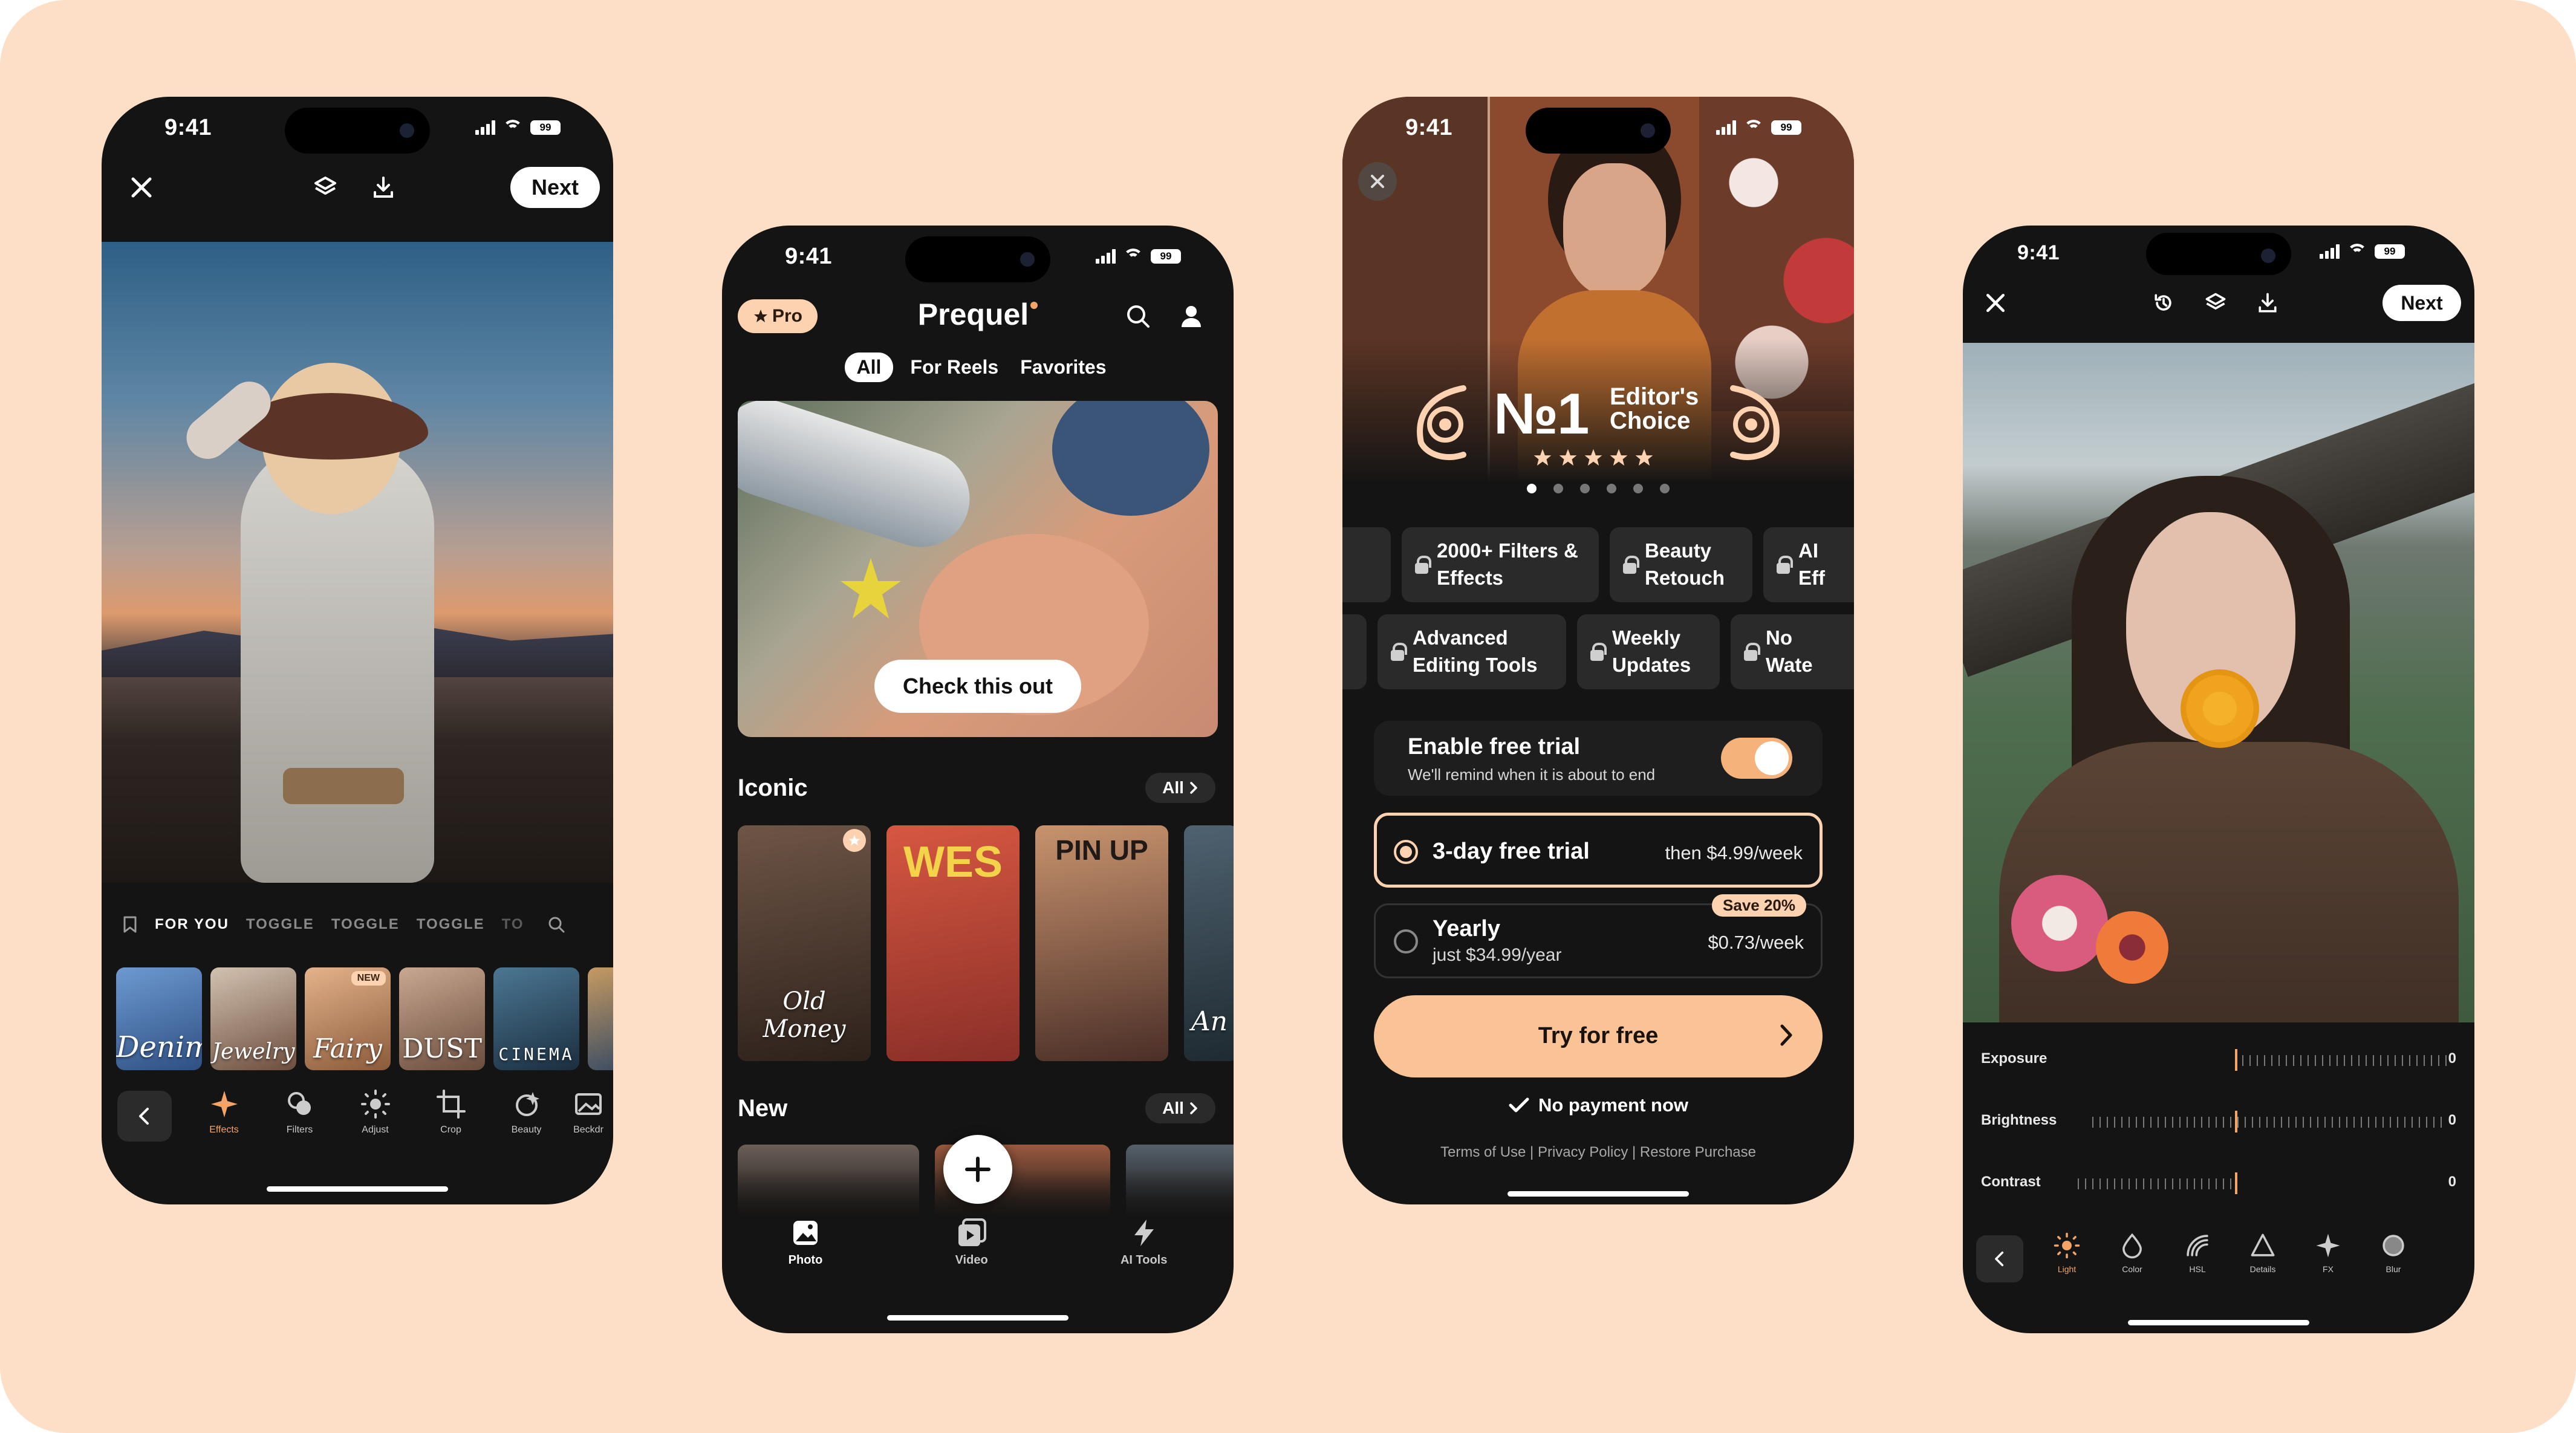  Describe the element at coordinates (192, 924) in the screenshot. I see `tab-for-you: FOR YOU` at that location.